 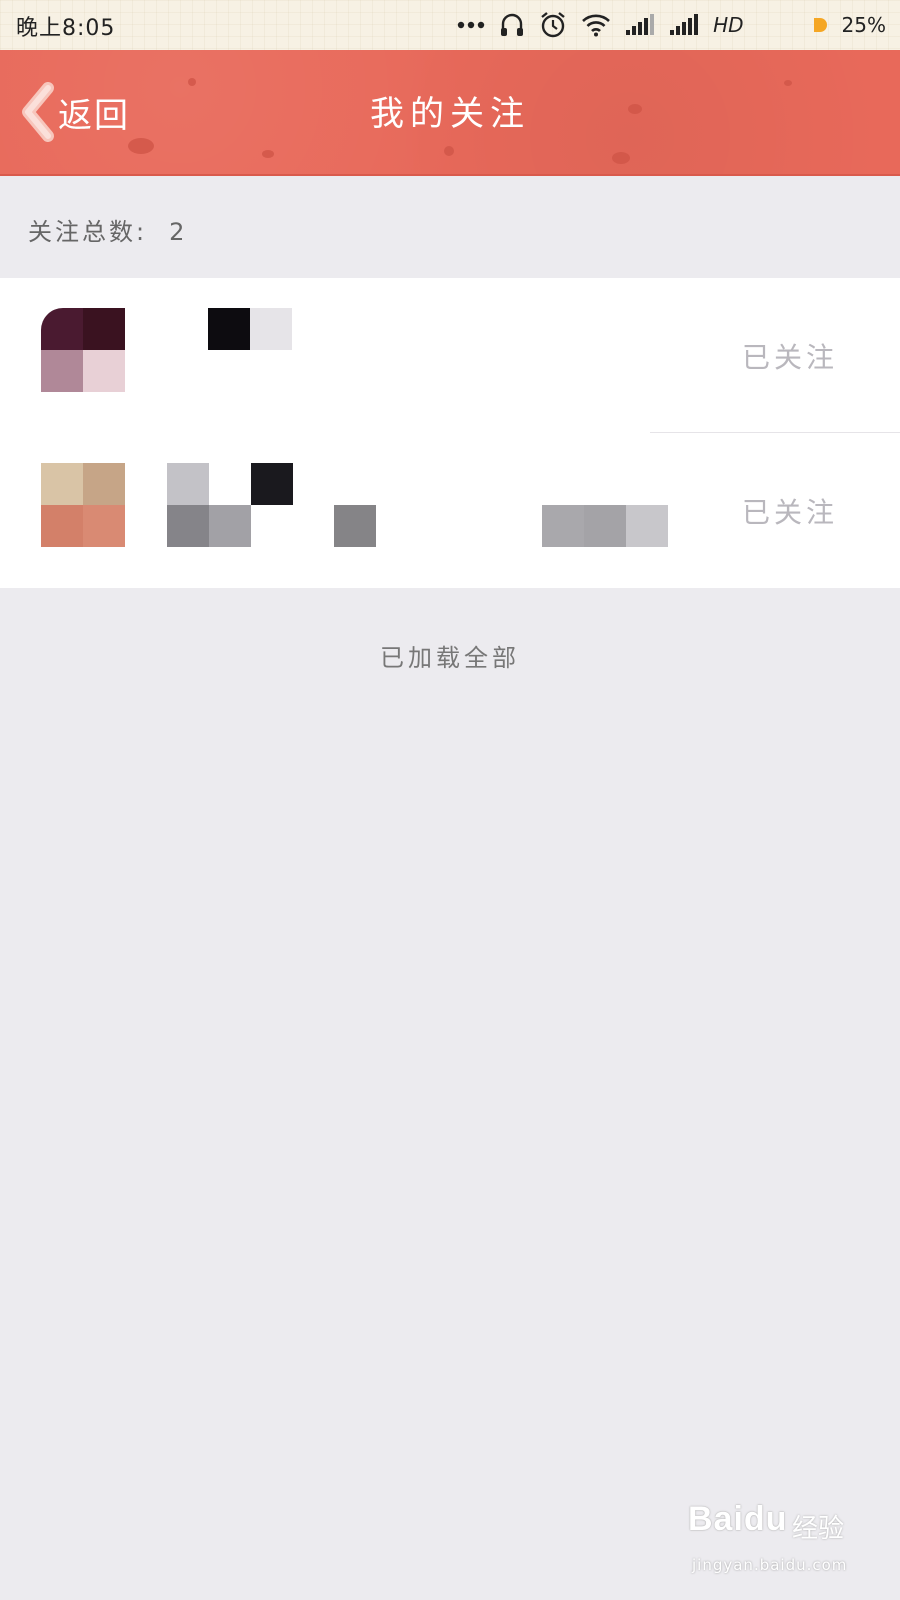 I want to click on status-icons: HD 25%, so click(x=671, y=25).